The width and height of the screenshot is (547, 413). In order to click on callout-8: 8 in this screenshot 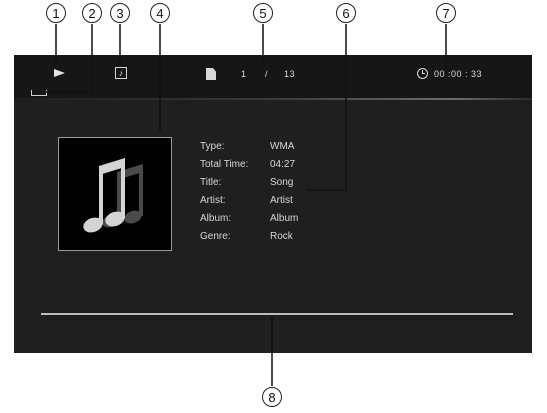, I will do `click(272, 397)`.